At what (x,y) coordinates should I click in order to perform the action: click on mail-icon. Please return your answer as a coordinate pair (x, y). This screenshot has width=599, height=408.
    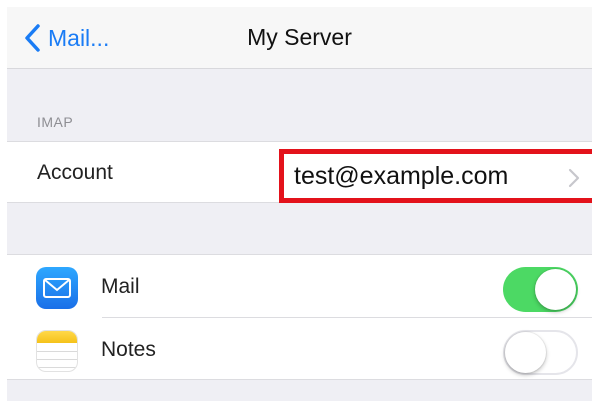
    Looking at the image, I should click on (57, 288).